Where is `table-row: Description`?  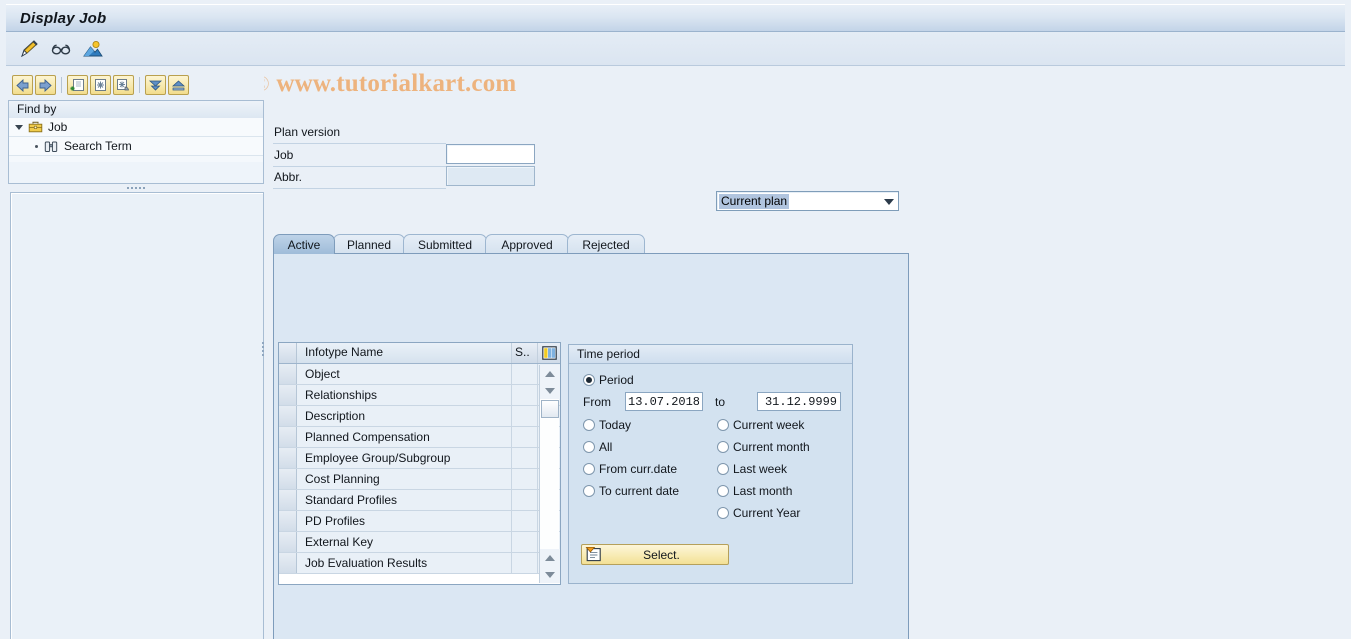
table-row: Description is located at coordinates (419, 416).